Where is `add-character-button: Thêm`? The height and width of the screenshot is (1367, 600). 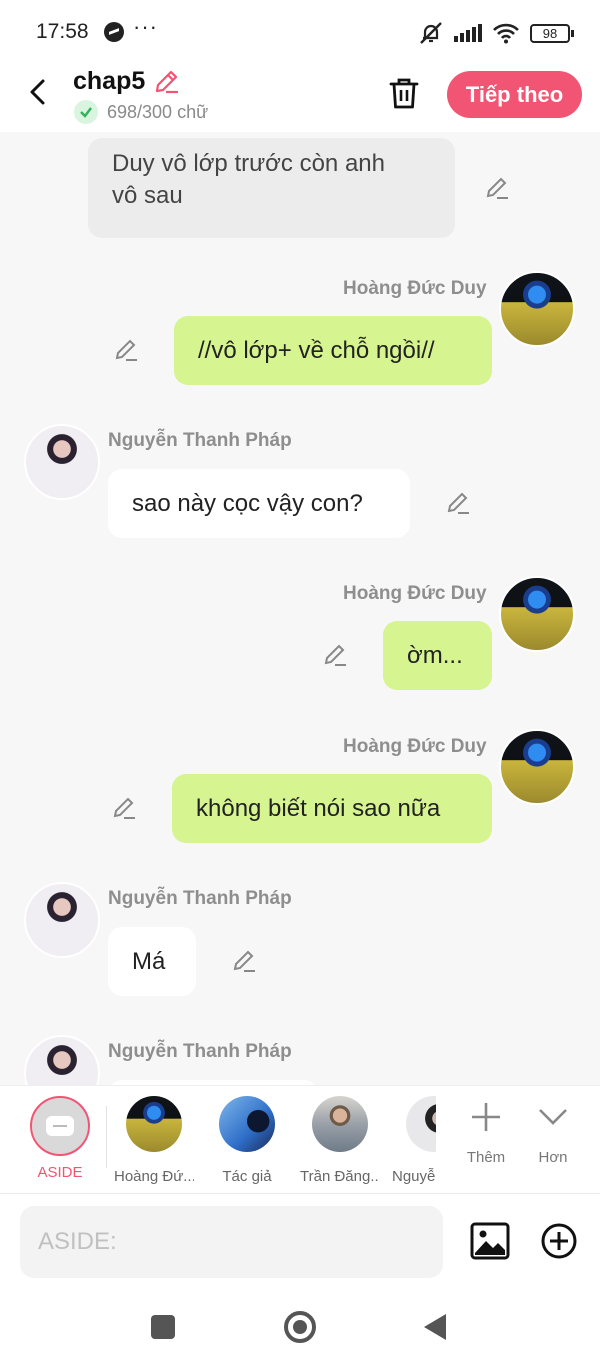 add-character-button: Thêm is located at coordinates (486, 1133).